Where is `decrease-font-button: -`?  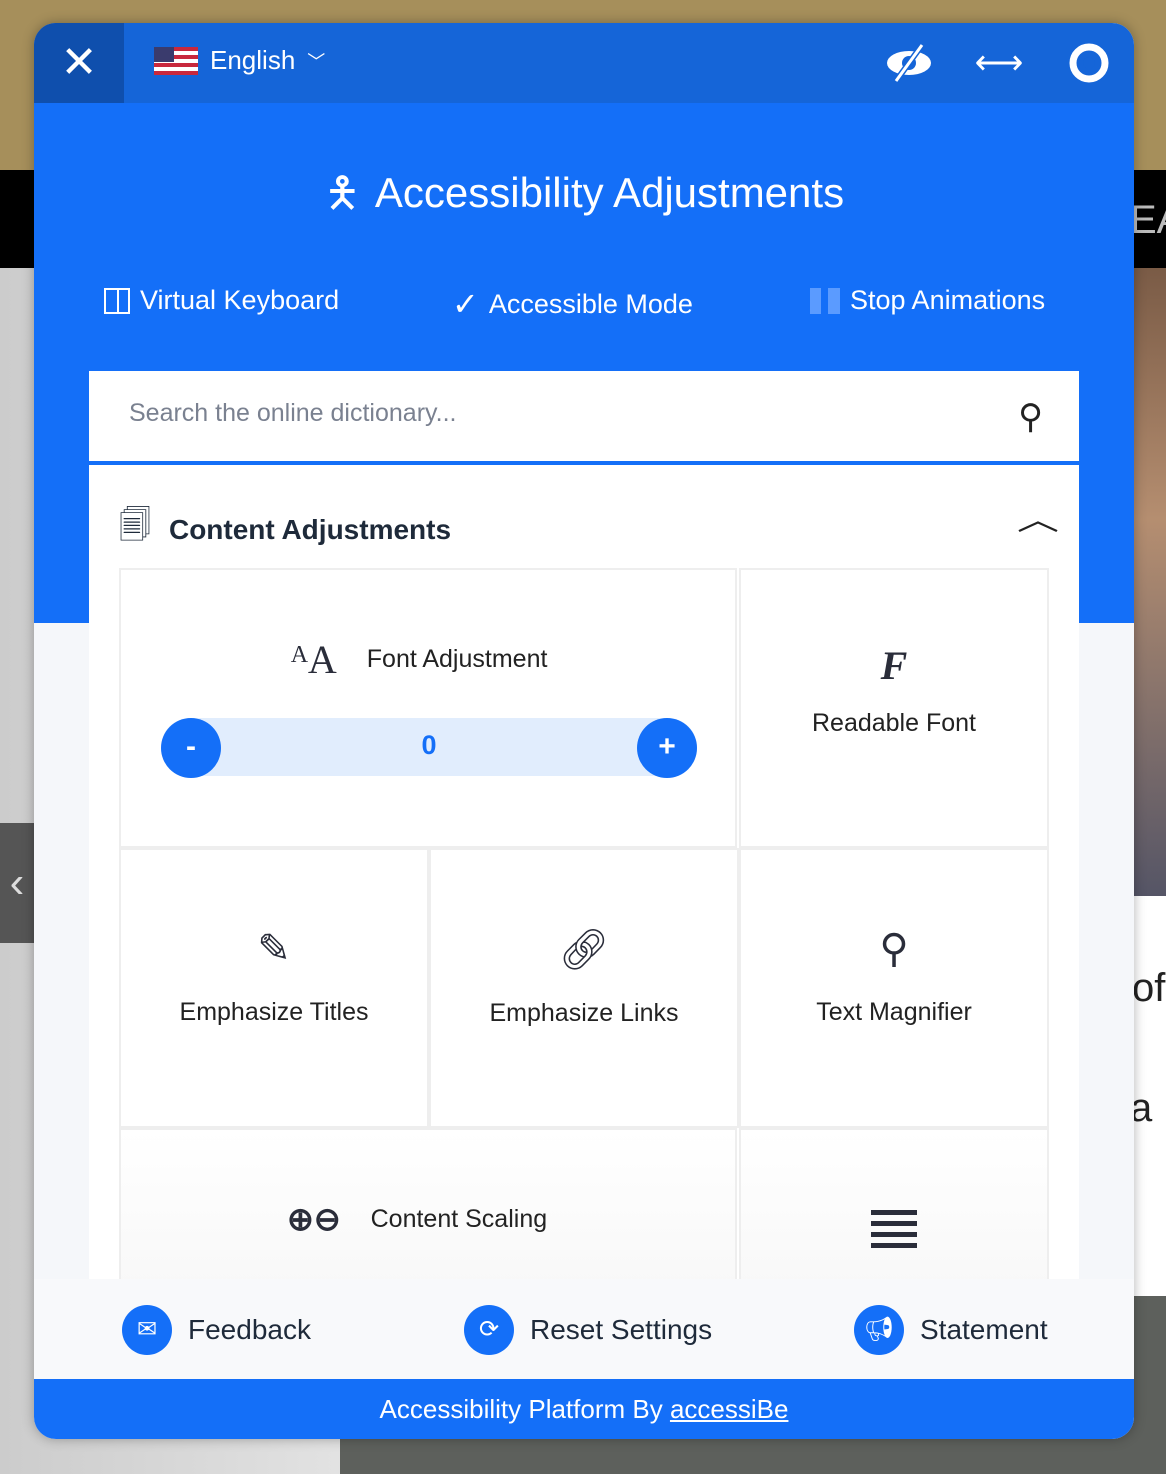 decrease-font-button: - is located at coordinates (191, 748).